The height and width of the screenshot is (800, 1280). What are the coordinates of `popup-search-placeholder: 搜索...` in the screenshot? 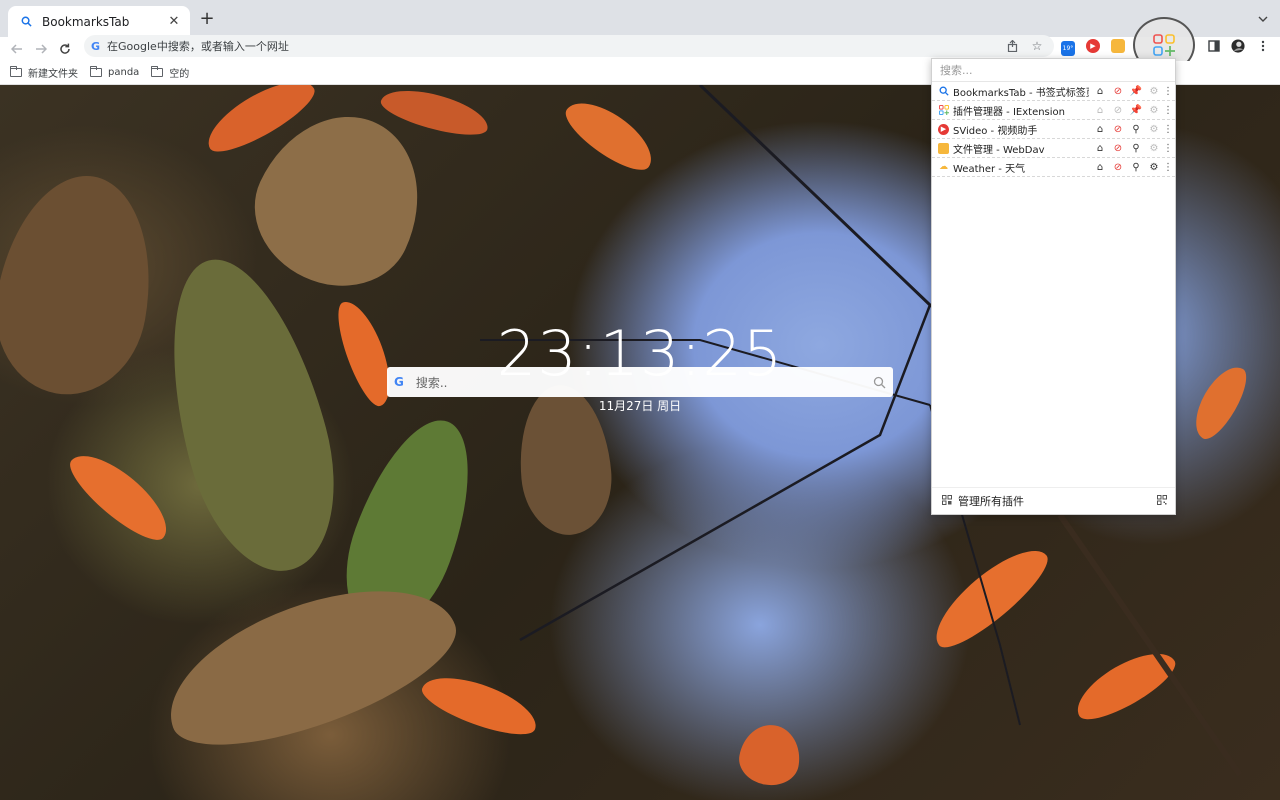 It's located at (956, 70).